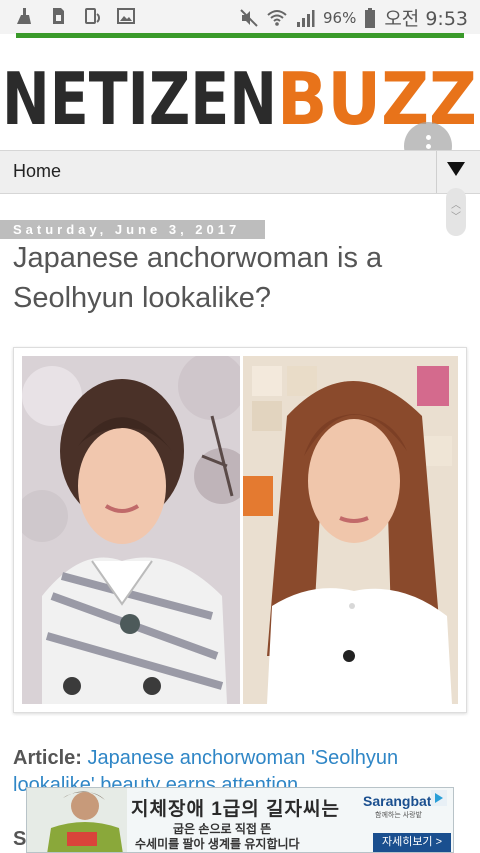 The width and height of the screenshot is (480, 853). Describe the element at coordinates (217, 844) in the screenshot. I see `ad-subline: 수세미를 팔아 생계를 유지합니다` at that location.